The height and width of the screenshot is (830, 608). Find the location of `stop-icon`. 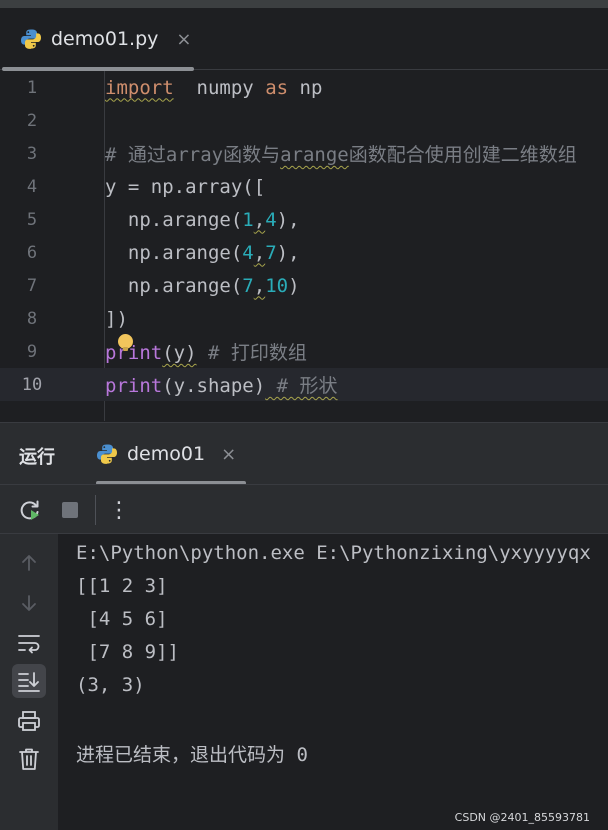

stop-icon is located at coordinates (70, 510).